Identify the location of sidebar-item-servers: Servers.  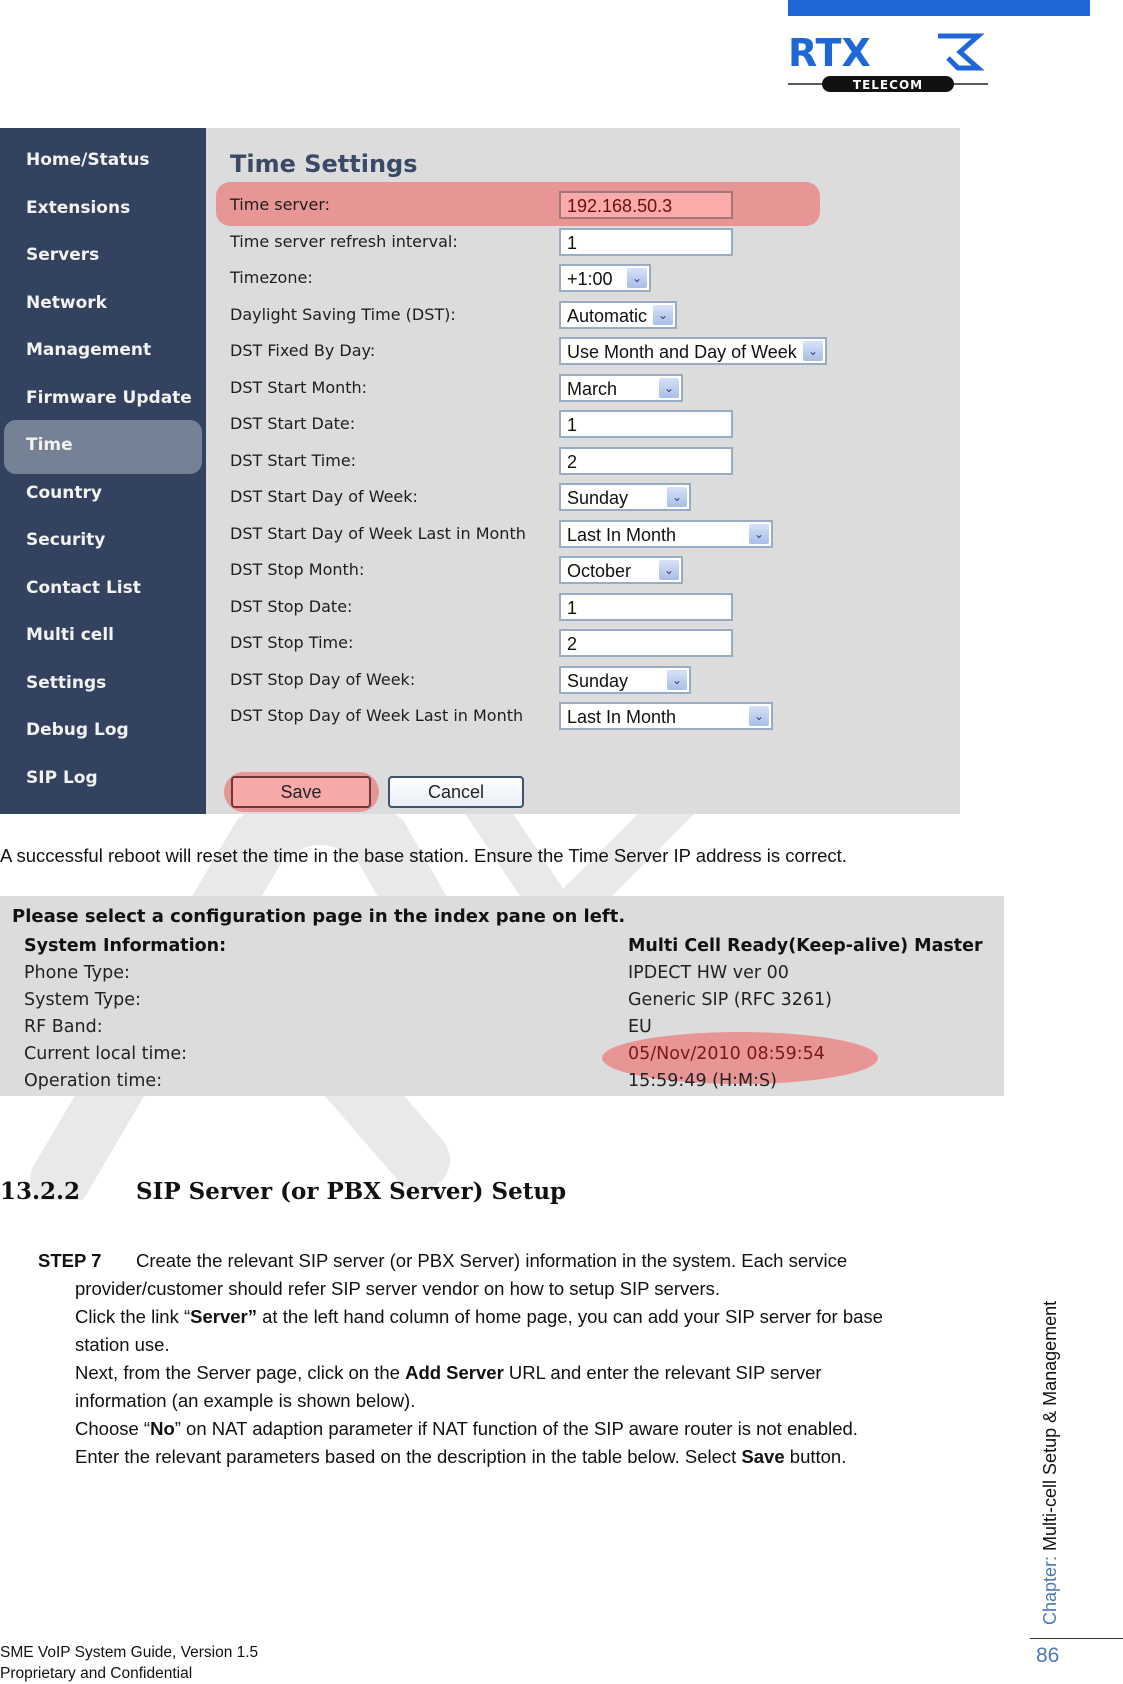
(103, 257).